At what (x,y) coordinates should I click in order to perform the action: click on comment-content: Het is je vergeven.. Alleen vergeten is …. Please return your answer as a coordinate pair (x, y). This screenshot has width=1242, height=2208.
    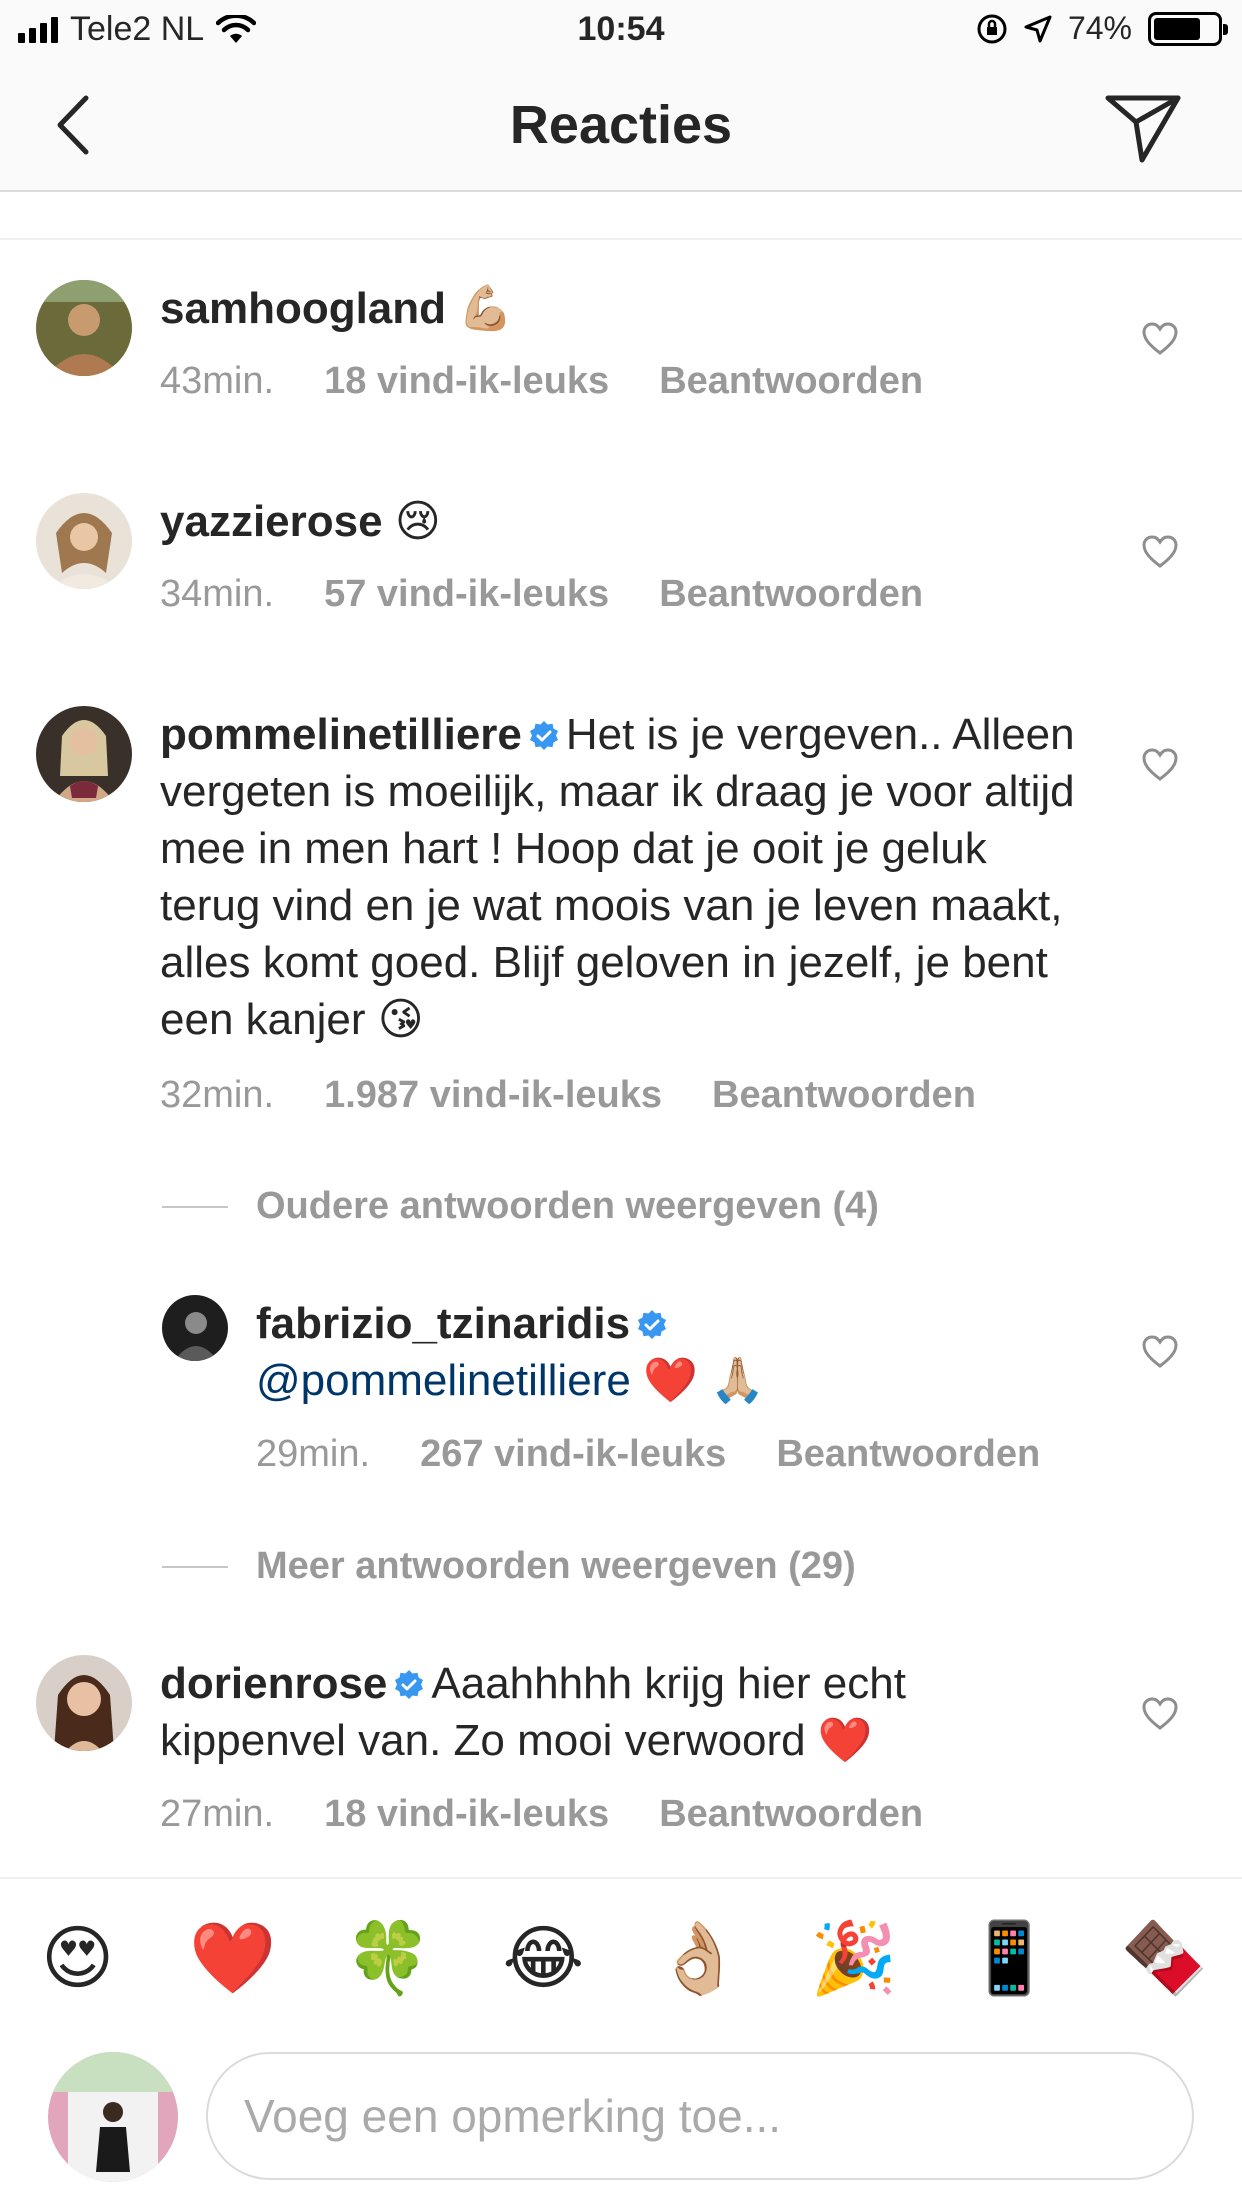
    Looking at the image, I should click on (617, 877).